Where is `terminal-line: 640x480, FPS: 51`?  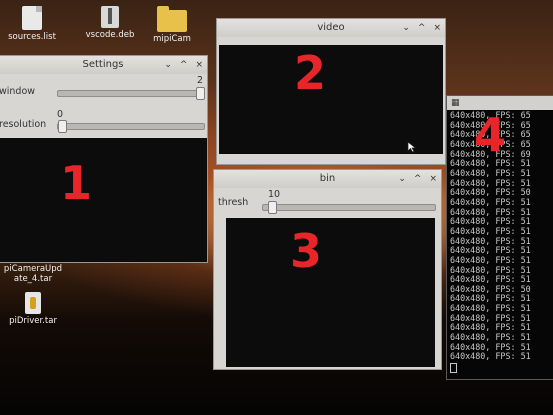
terminal-line: 640x480, FPS: 51 is located at coordinates (490, 356).